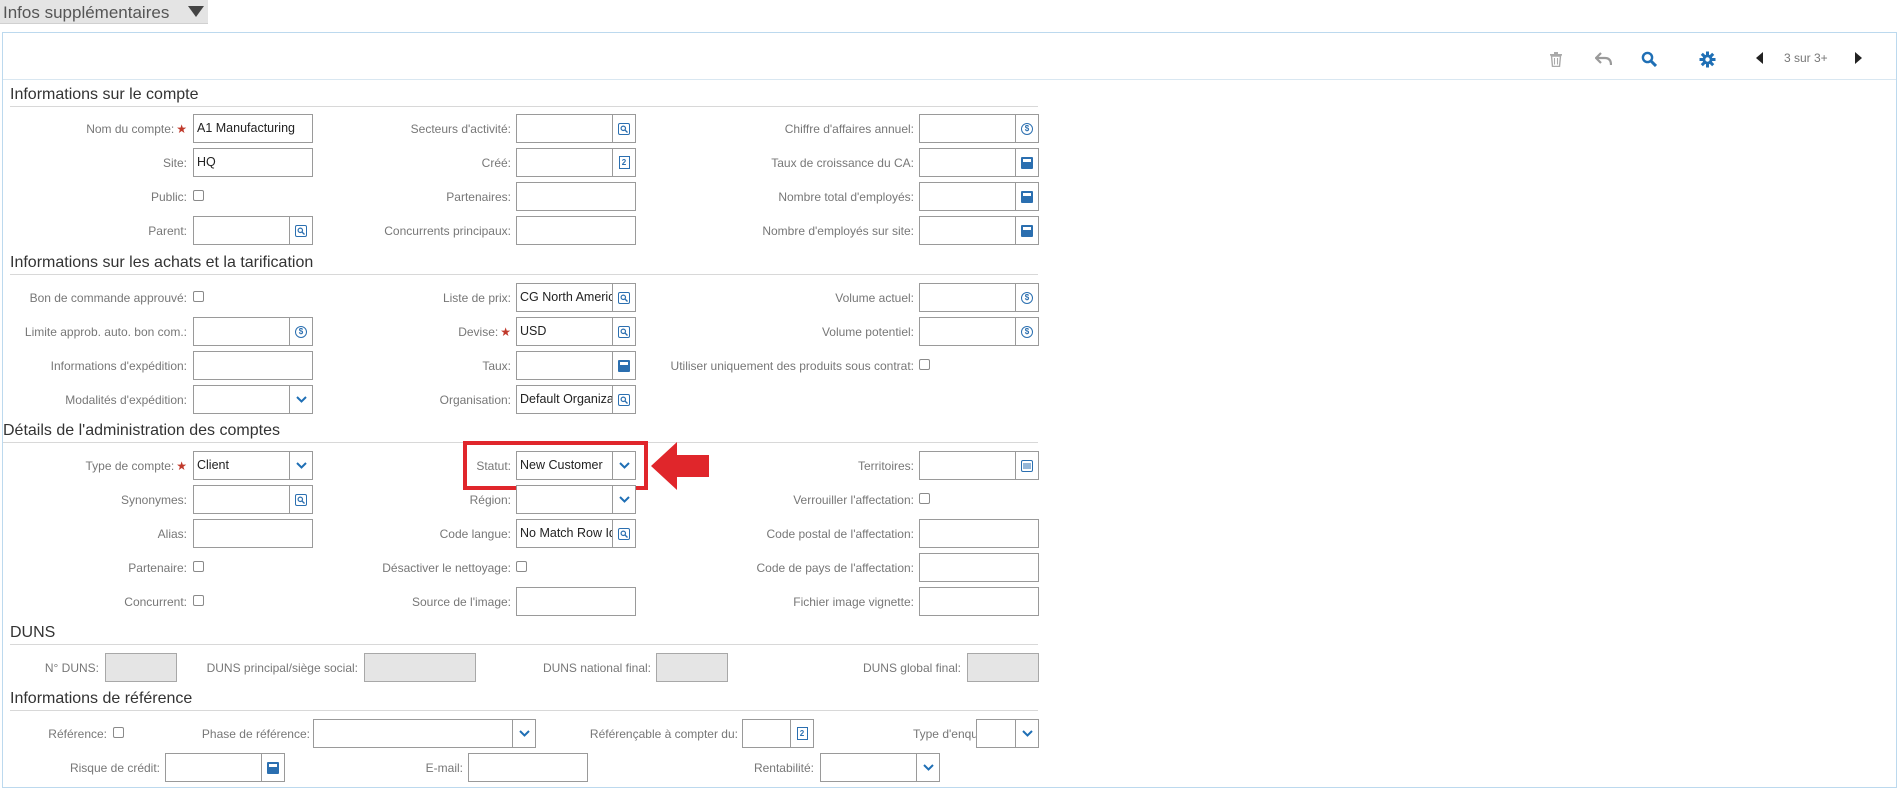 Image resolution: width=1899 pixels, height=792 pixels. I want to click on contract-products-checkbox, so click(924, 364).